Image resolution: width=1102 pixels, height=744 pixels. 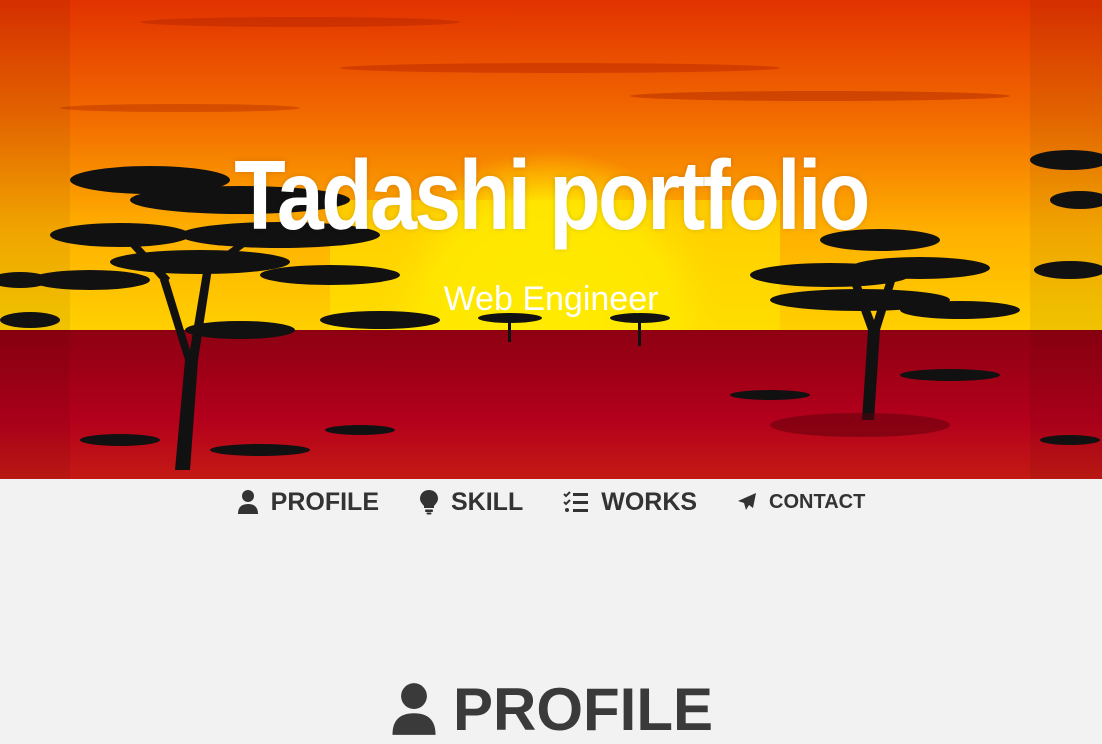 I want to click on nav-item-profile: PROFILE, so click(x=308, y=502).